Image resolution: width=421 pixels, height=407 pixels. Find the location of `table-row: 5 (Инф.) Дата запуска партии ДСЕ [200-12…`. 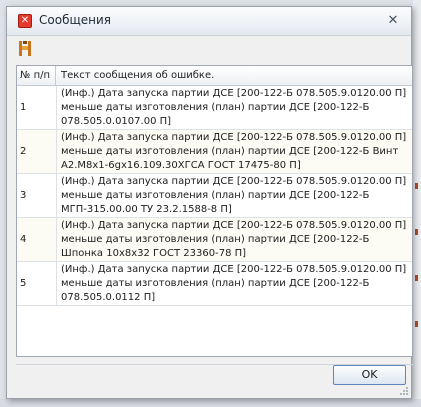

table-row: 5 (Инф.) Дата запуска партии ДСЕ [200-12… is located at coordinates (214, 284).